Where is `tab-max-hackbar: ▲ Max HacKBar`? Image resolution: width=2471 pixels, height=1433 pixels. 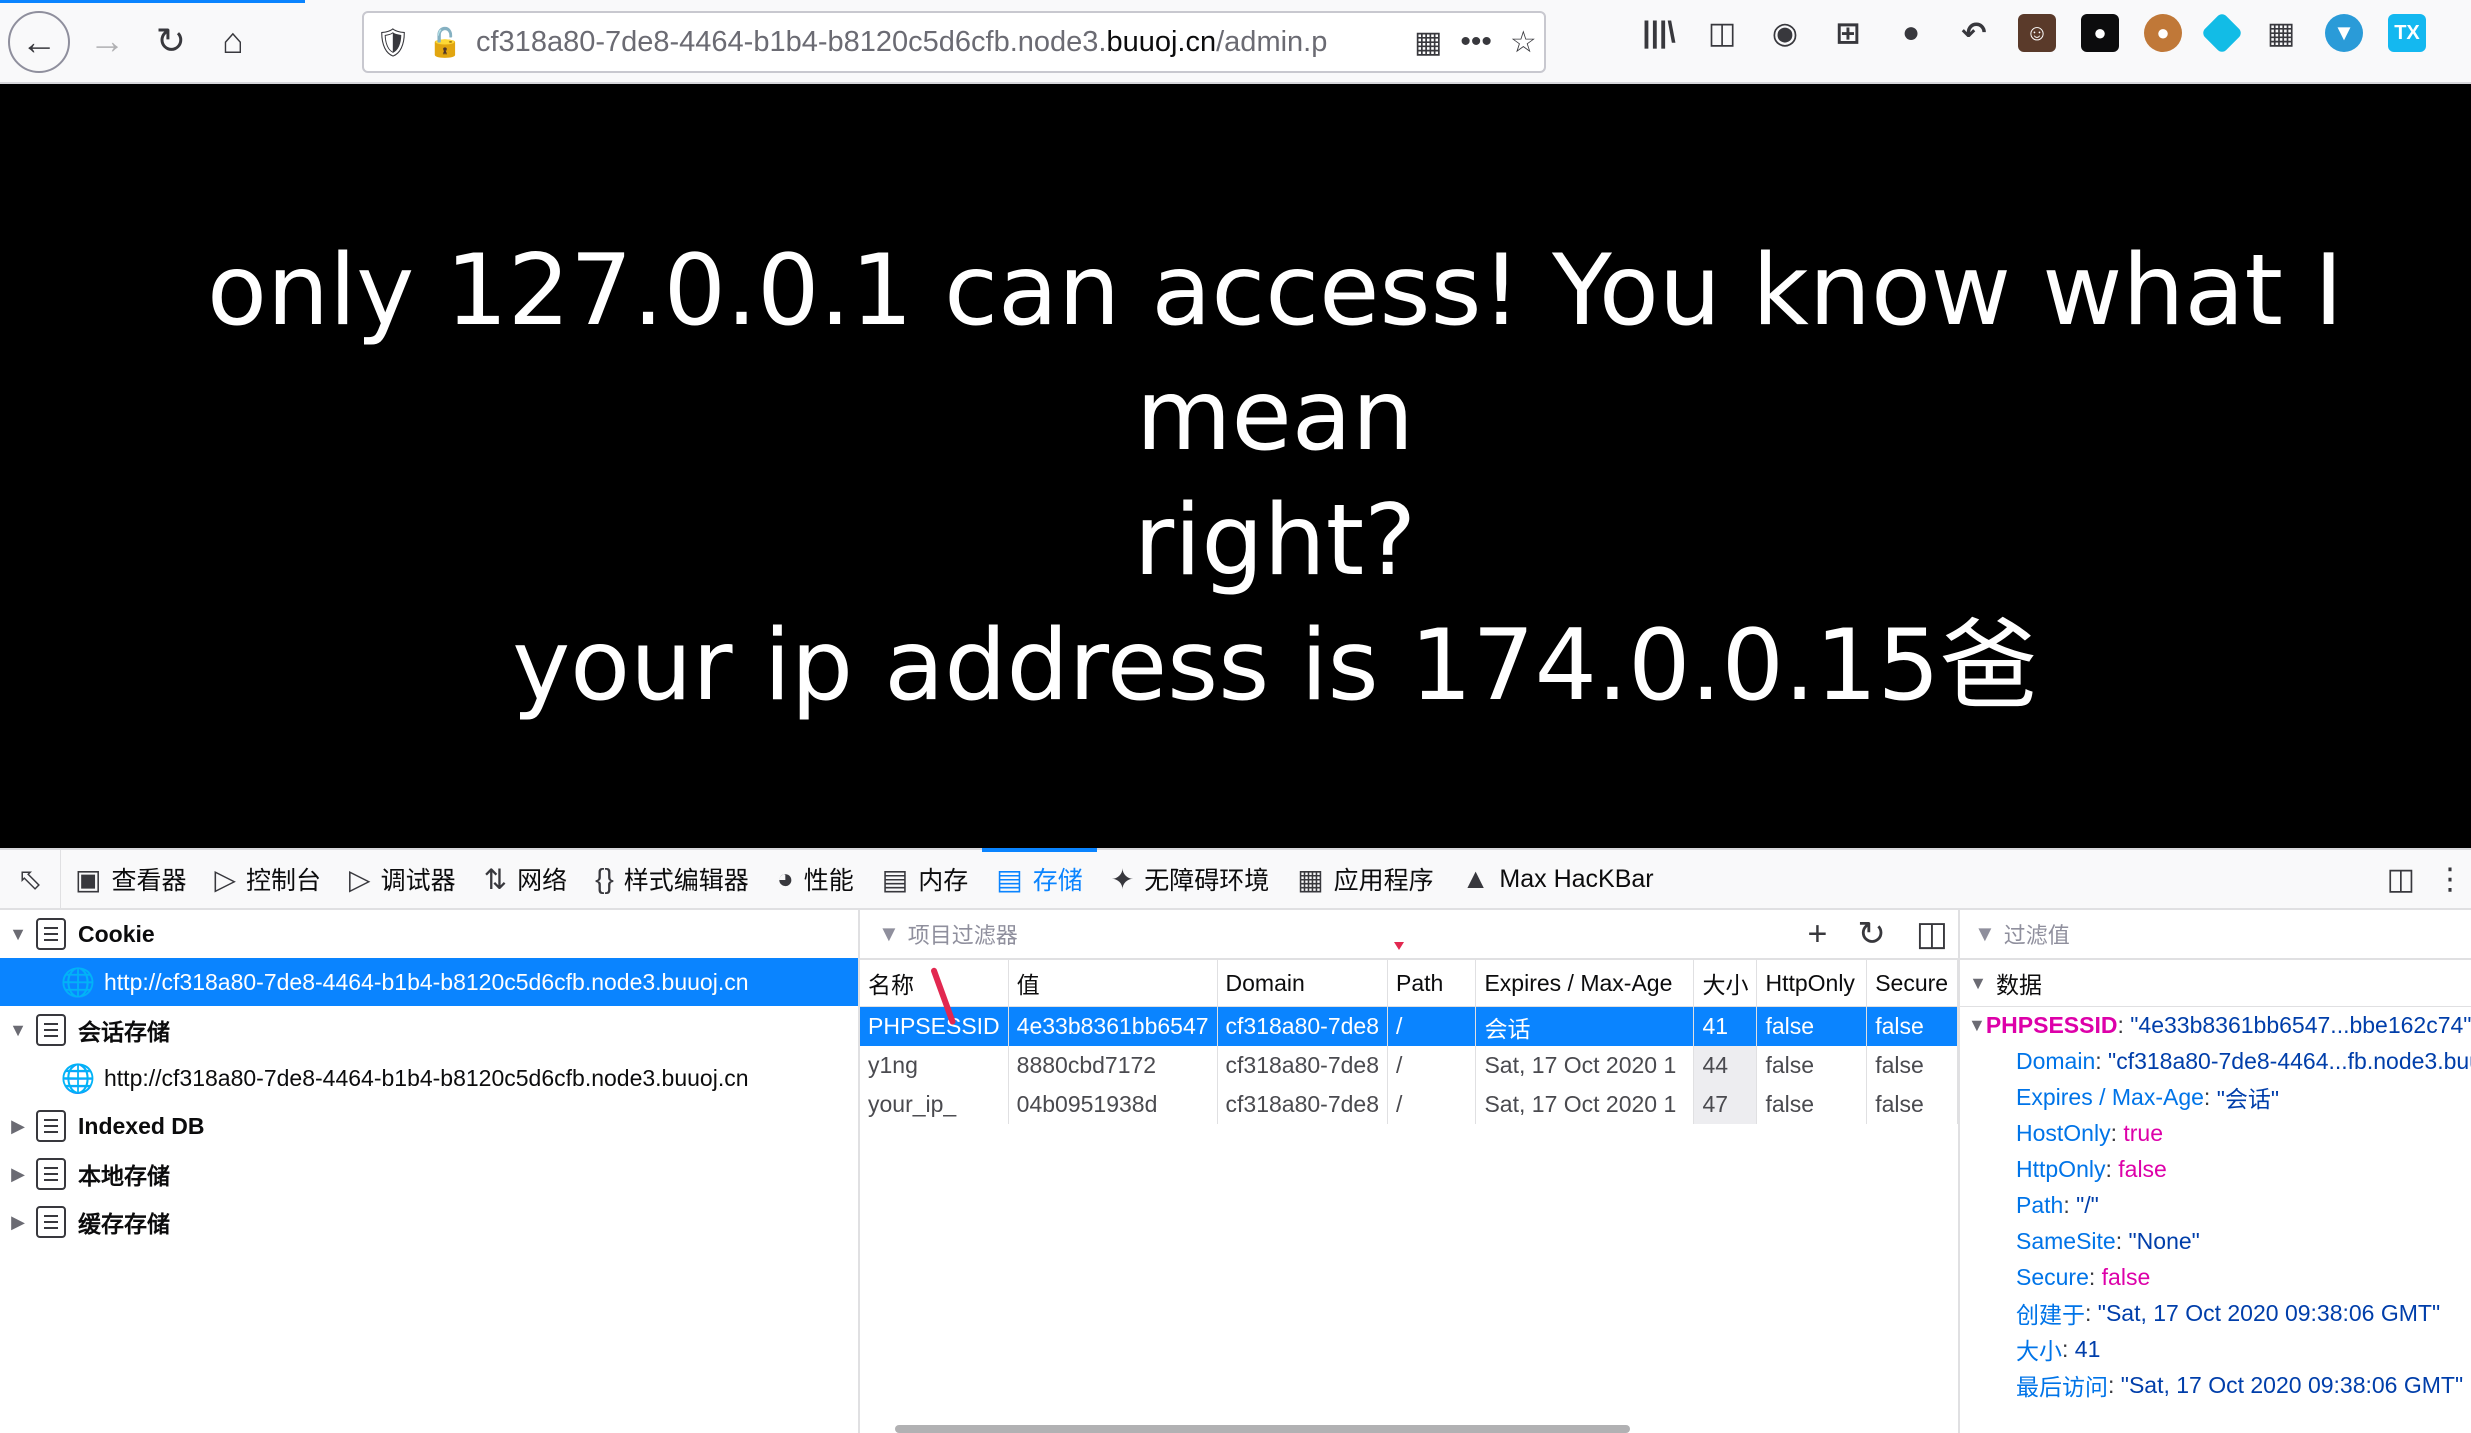 tab-max-hackbar: ▲ Max HacKBar is located at coordinates (1558, 879).